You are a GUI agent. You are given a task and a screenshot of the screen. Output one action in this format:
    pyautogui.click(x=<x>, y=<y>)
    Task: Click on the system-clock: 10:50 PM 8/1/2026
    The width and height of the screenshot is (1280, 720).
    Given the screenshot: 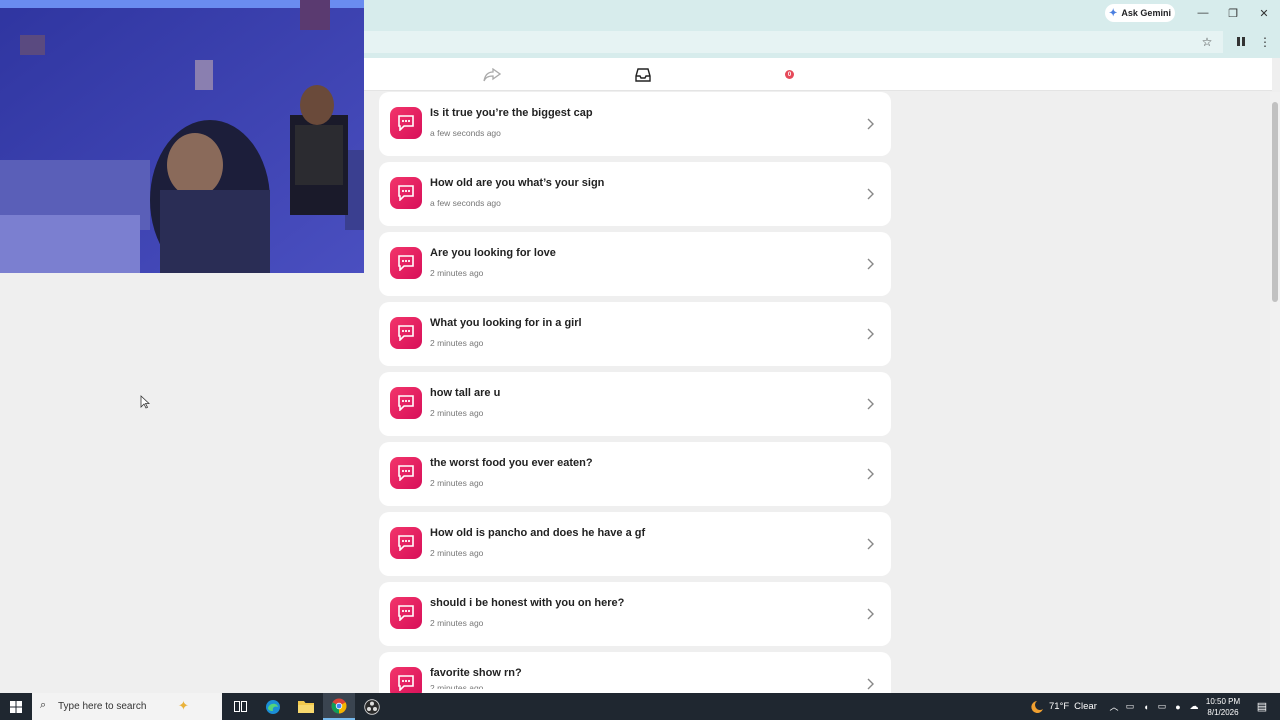 What is the action you would take?
    pyautogui.click(x=1223, y=707)
    